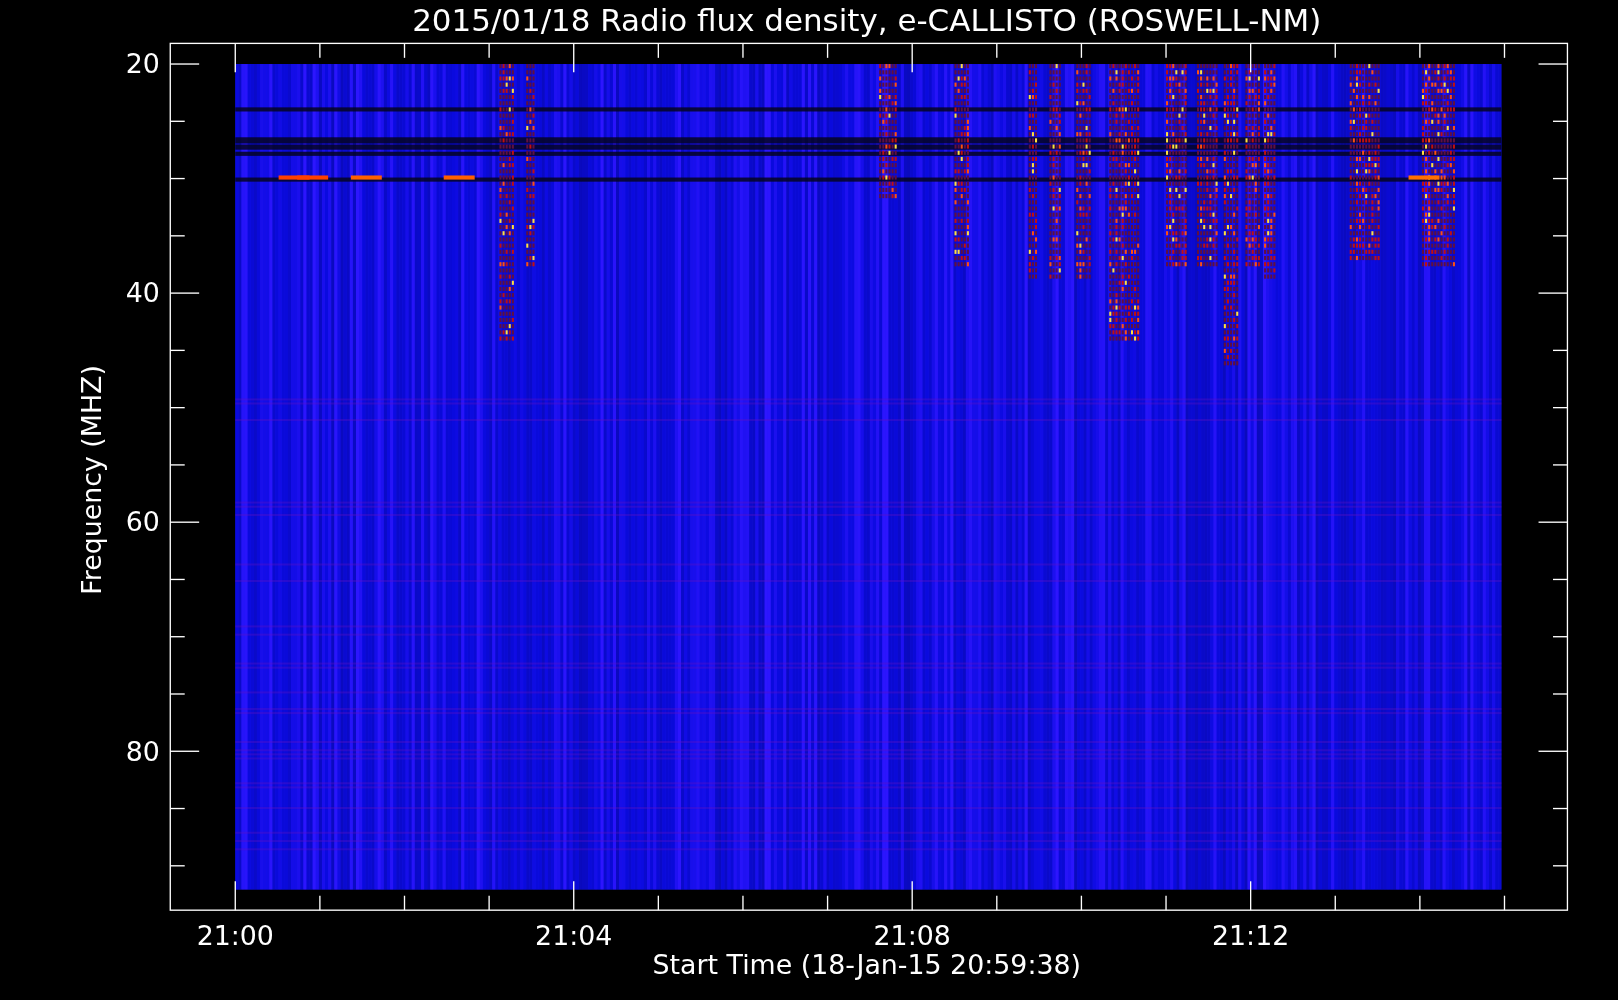 The width and height of the screenshot is (1618, 1000). What do you see at coordinates (912, 936) in the screenshot?
I see `x-tick-label: 21:08` at bounding box center [912, 936].